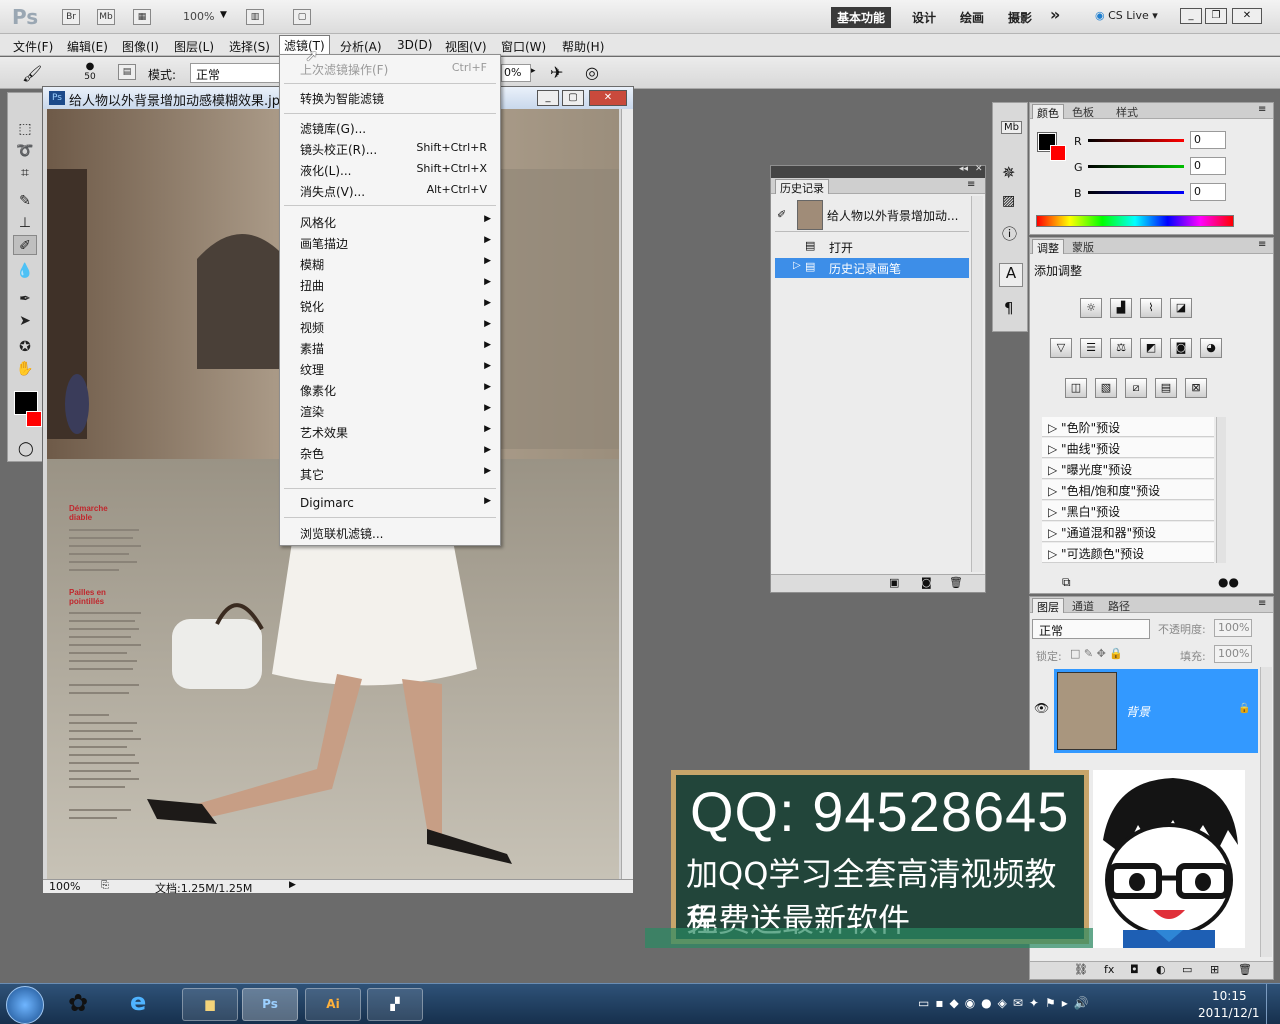 The image size is (1280, 1024). What do you see at coordinates (1020, 17) in the screenshot?
I see `workspace-photography: 摄影` at bounding box center [1020, 17].